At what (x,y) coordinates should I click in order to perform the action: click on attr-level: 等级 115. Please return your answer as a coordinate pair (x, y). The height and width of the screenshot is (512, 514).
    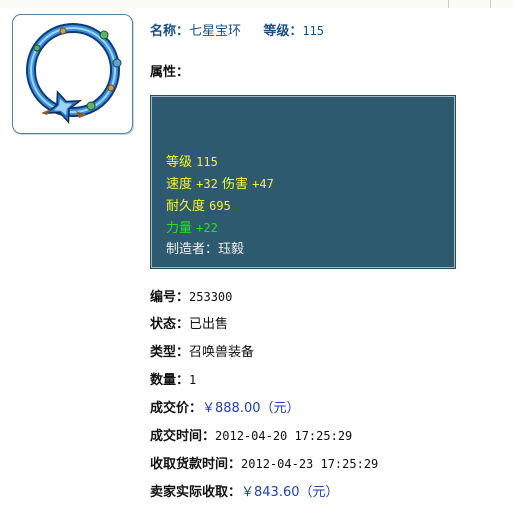
    Looking at the image, I should click on (192, 162).